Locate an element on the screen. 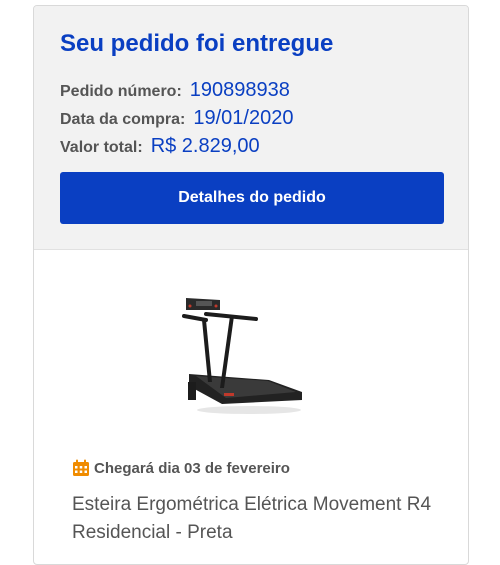 Image resolution: width=500 pixels, height=565 pixels. purchase-date-label: Data da compra: is located at coordinates (123, 119).